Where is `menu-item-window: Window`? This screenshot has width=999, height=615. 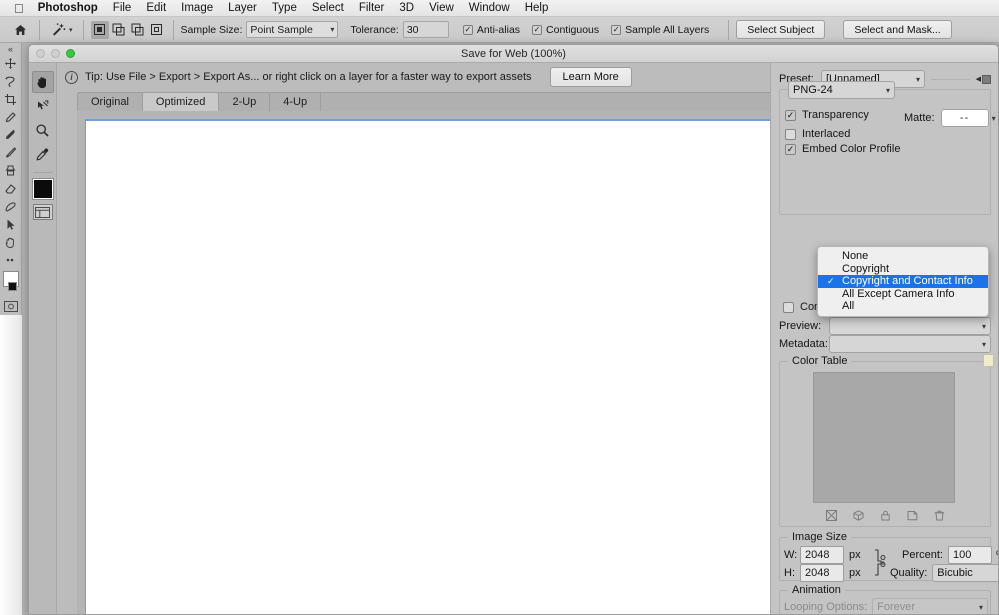
menu-item-window: Window is located at coordinates (489, 8).